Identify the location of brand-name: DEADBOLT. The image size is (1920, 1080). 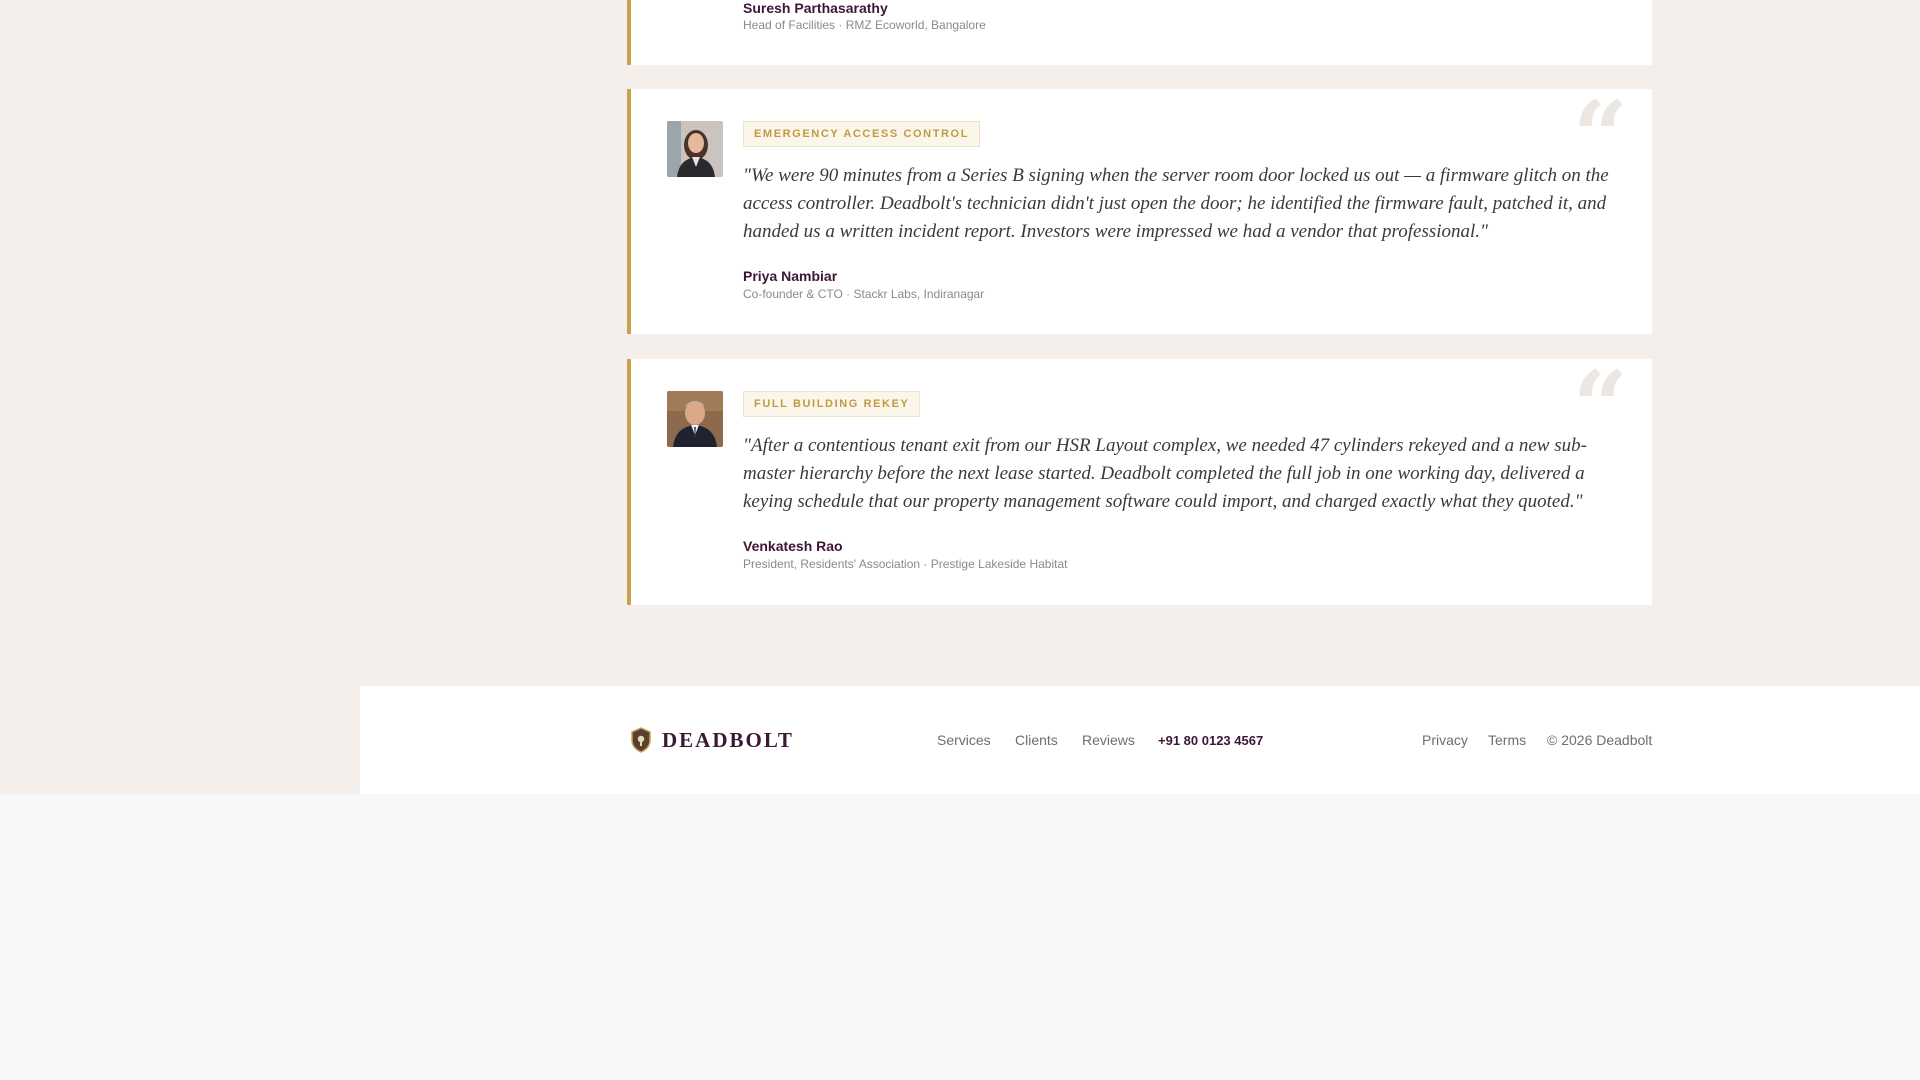
(728, 739).